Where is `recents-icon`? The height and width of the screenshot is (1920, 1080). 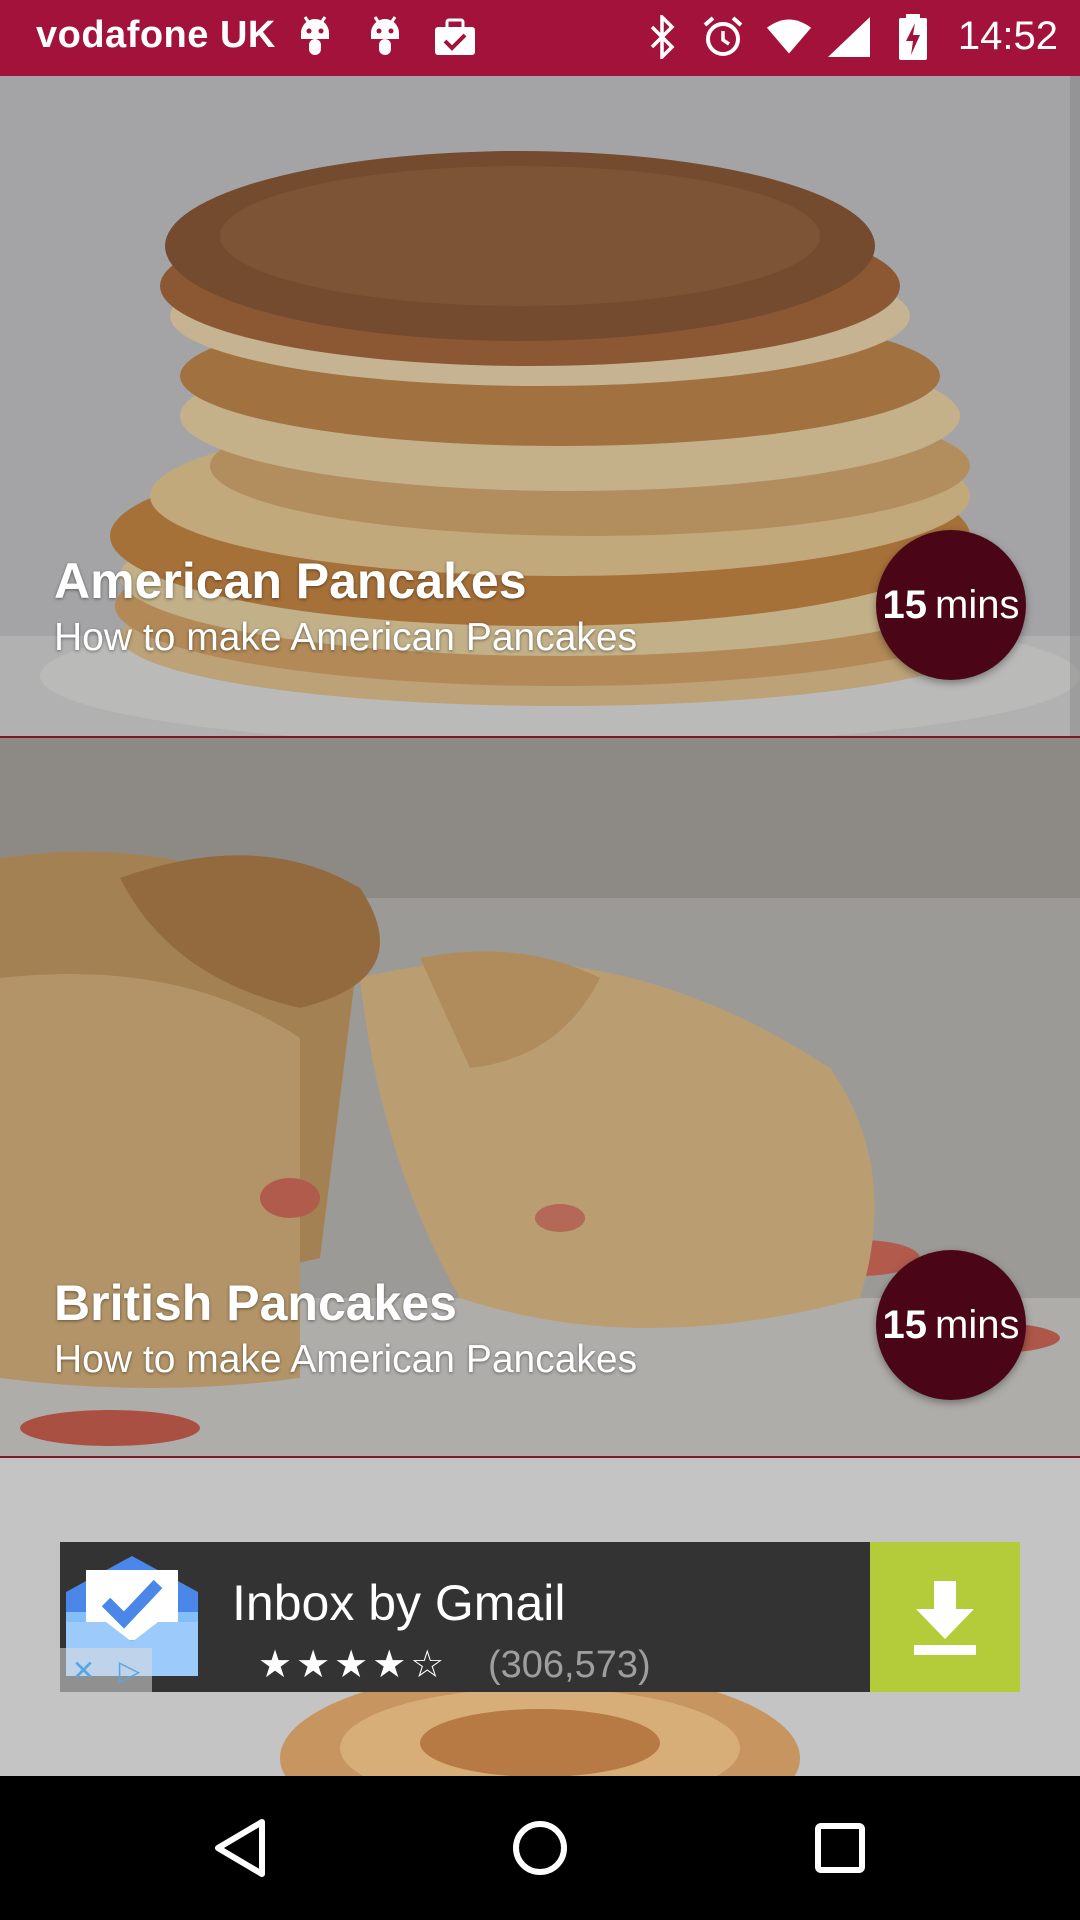 recents-icon is located at coordinates (840, 1848).